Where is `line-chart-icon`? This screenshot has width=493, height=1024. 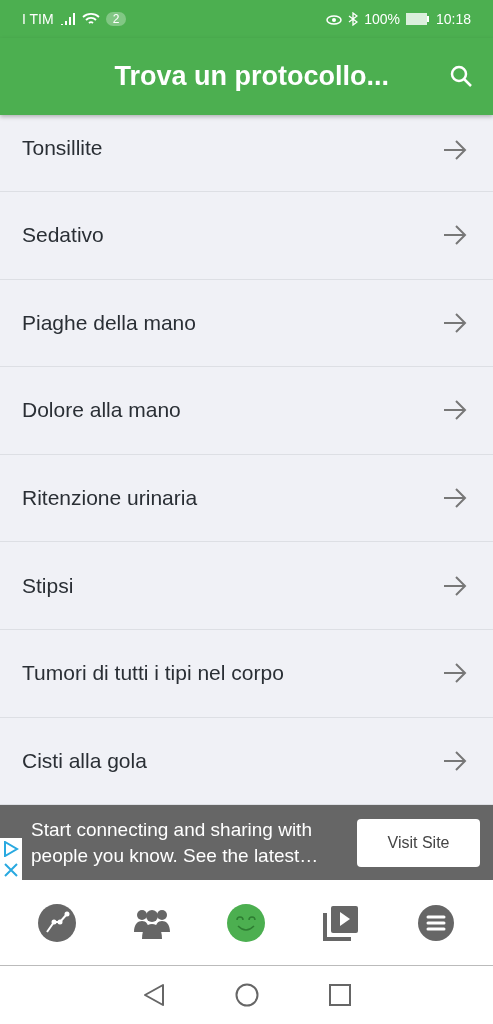
line-chart-icon is located at coordinates (57, 922).